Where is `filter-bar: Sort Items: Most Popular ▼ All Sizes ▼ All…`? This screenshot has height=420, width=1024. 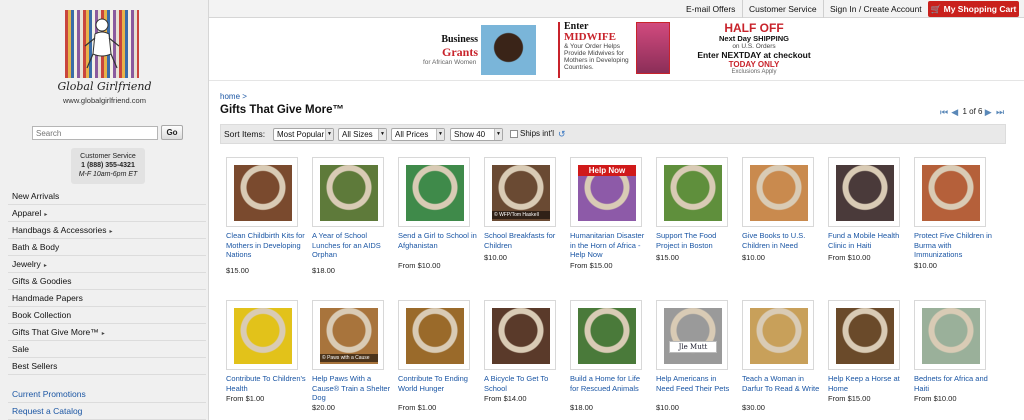 filter-bar: Sort Items: Most Popular ▼ All Sizes ▼ All… is located at coordinates (613, 134).